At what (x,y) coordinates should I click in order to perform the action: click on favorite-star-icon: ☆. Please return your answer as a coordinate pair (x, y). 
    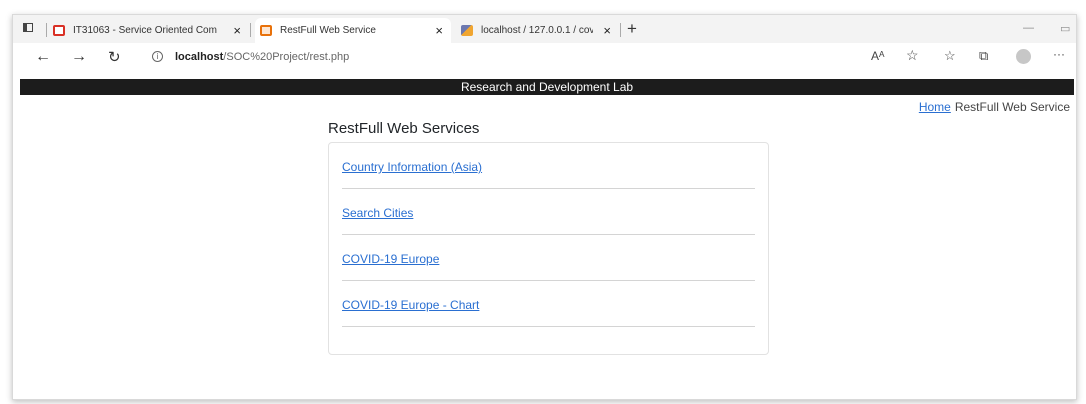
    Looking at the image, I should click on (912, 55).